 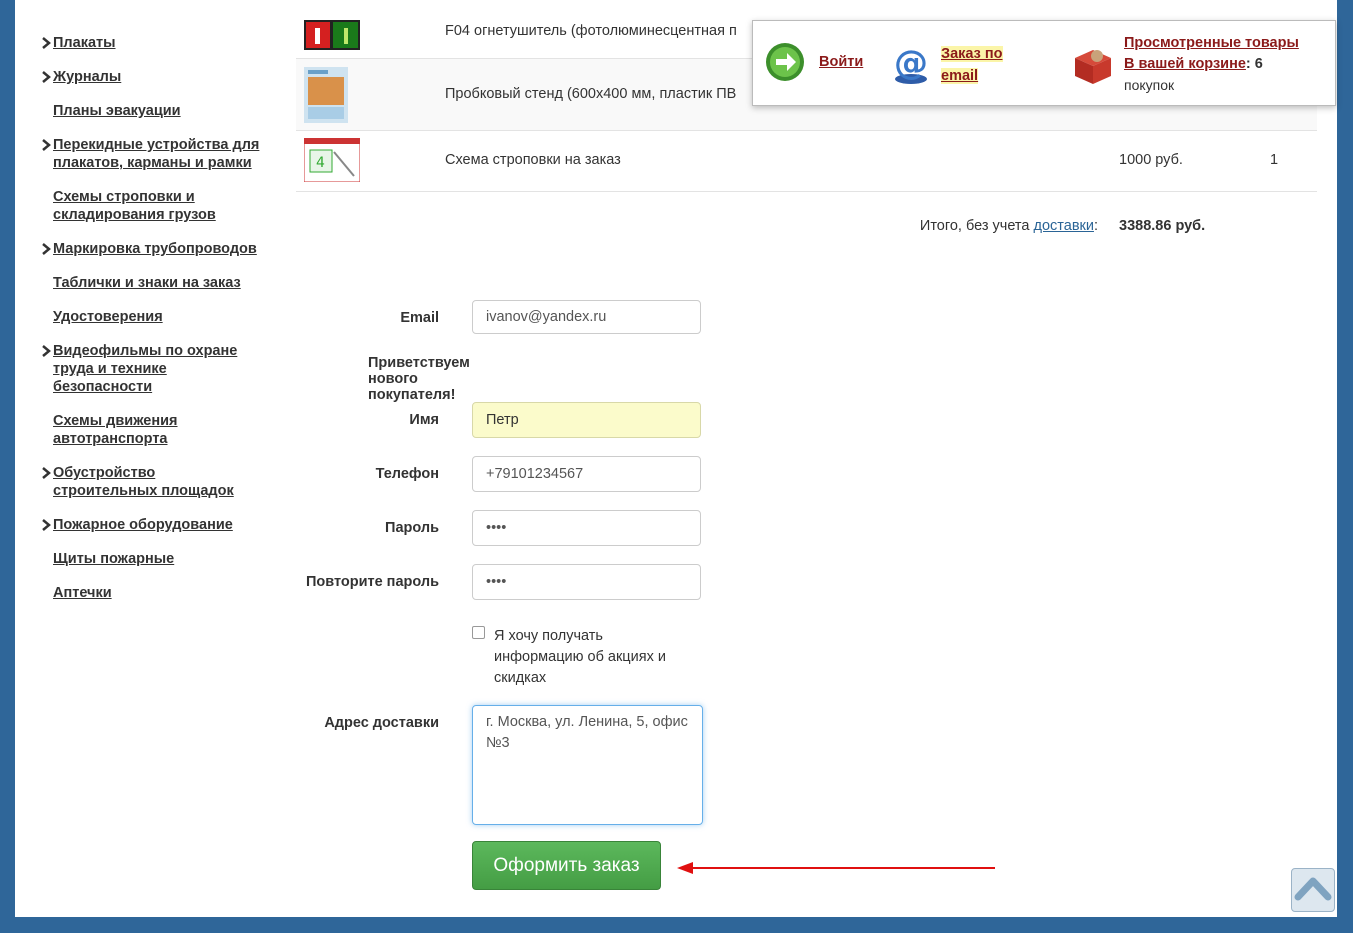 What do you see at coordinates (976, 226) in the screenshot?
I see `total-label: Итого, без учета` at bounding box center [976, 226].